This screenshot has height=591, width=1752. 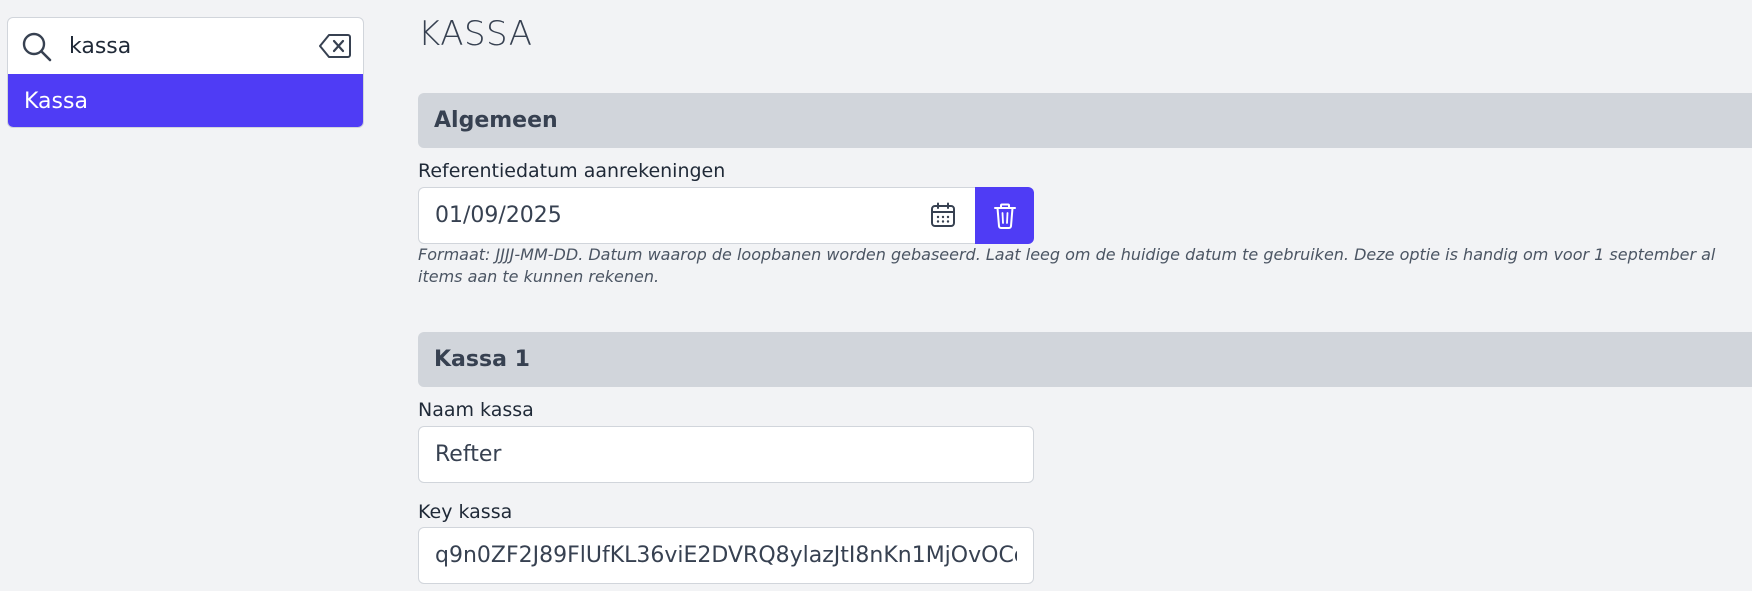 What do you see at coordinates (1085, 120) in the screenshot?
I see `section-header-algemeen: Algemeen` at bounding box center [1085, 120].